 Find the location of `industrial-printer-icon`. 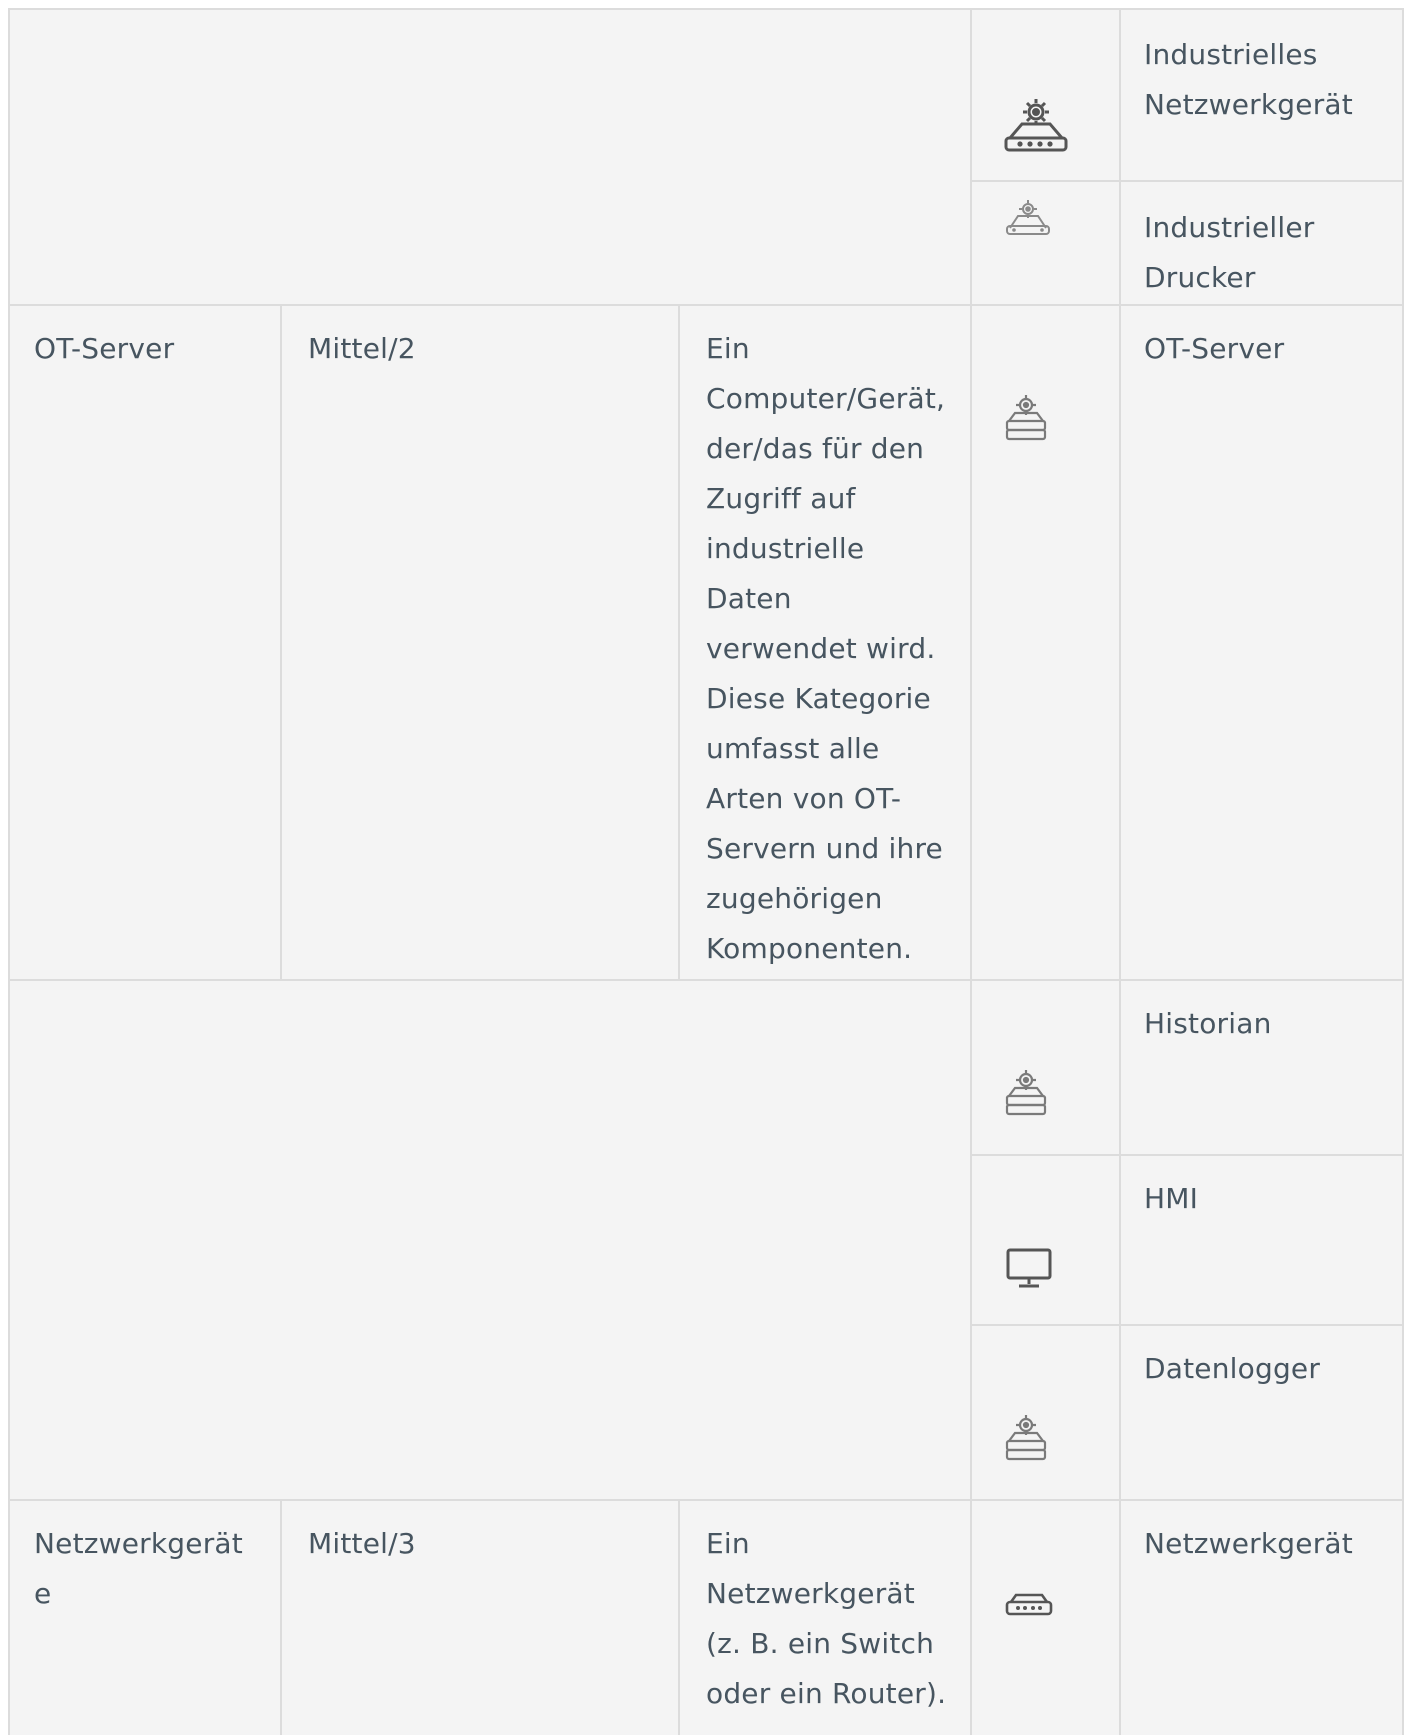

industrial-printer-icon is located at coordinates (1028, 217).